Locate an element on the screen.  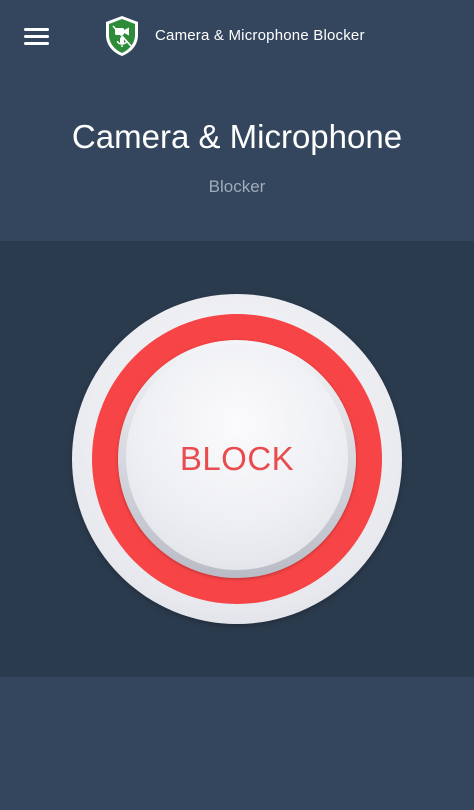
block-button-label: BLOCK is located at coordinates (237, 458).